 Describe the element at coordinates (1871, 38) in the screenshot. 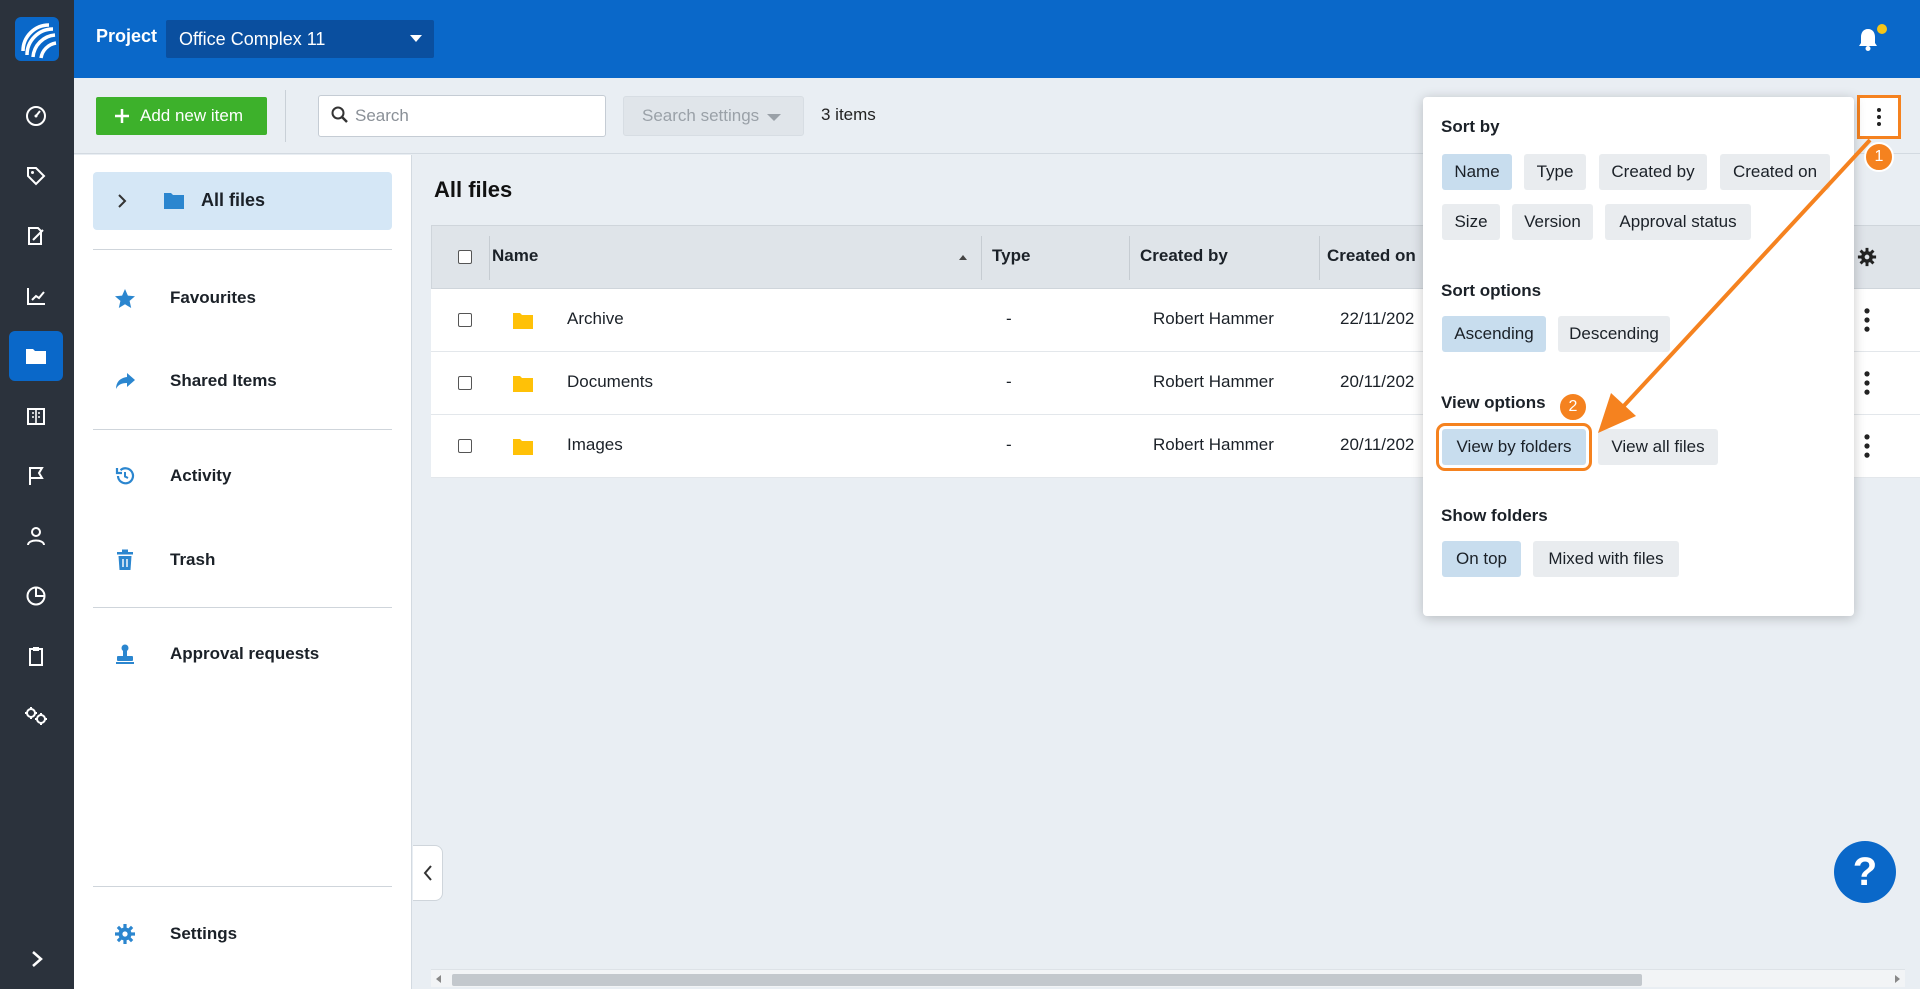

I see `notifications-button` at that location.